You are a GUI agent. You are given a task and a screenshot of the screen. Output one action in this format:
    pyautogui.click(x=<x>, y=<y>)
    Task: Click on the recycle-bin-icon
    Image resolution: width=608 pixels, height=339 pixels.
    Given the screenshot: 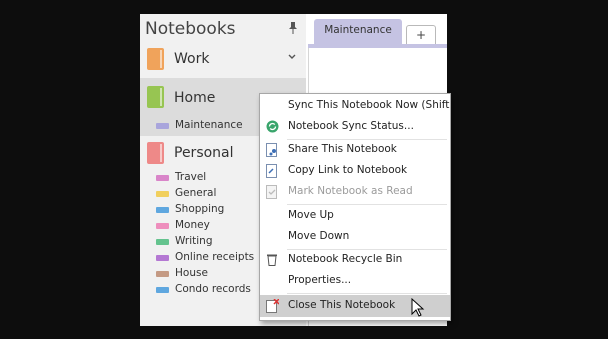 What is the action you would take?
    pyautogui.click(x=272, y=260)
    